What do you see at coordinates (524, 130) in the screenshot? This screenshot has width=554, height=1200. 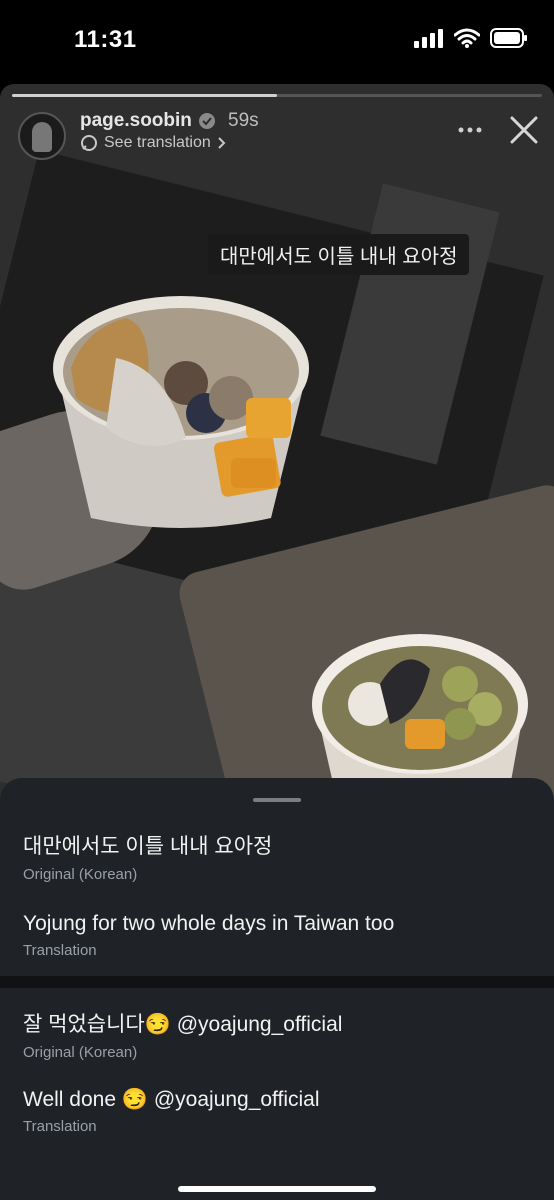 I see `close-icon` at bounding box center [524, 130].